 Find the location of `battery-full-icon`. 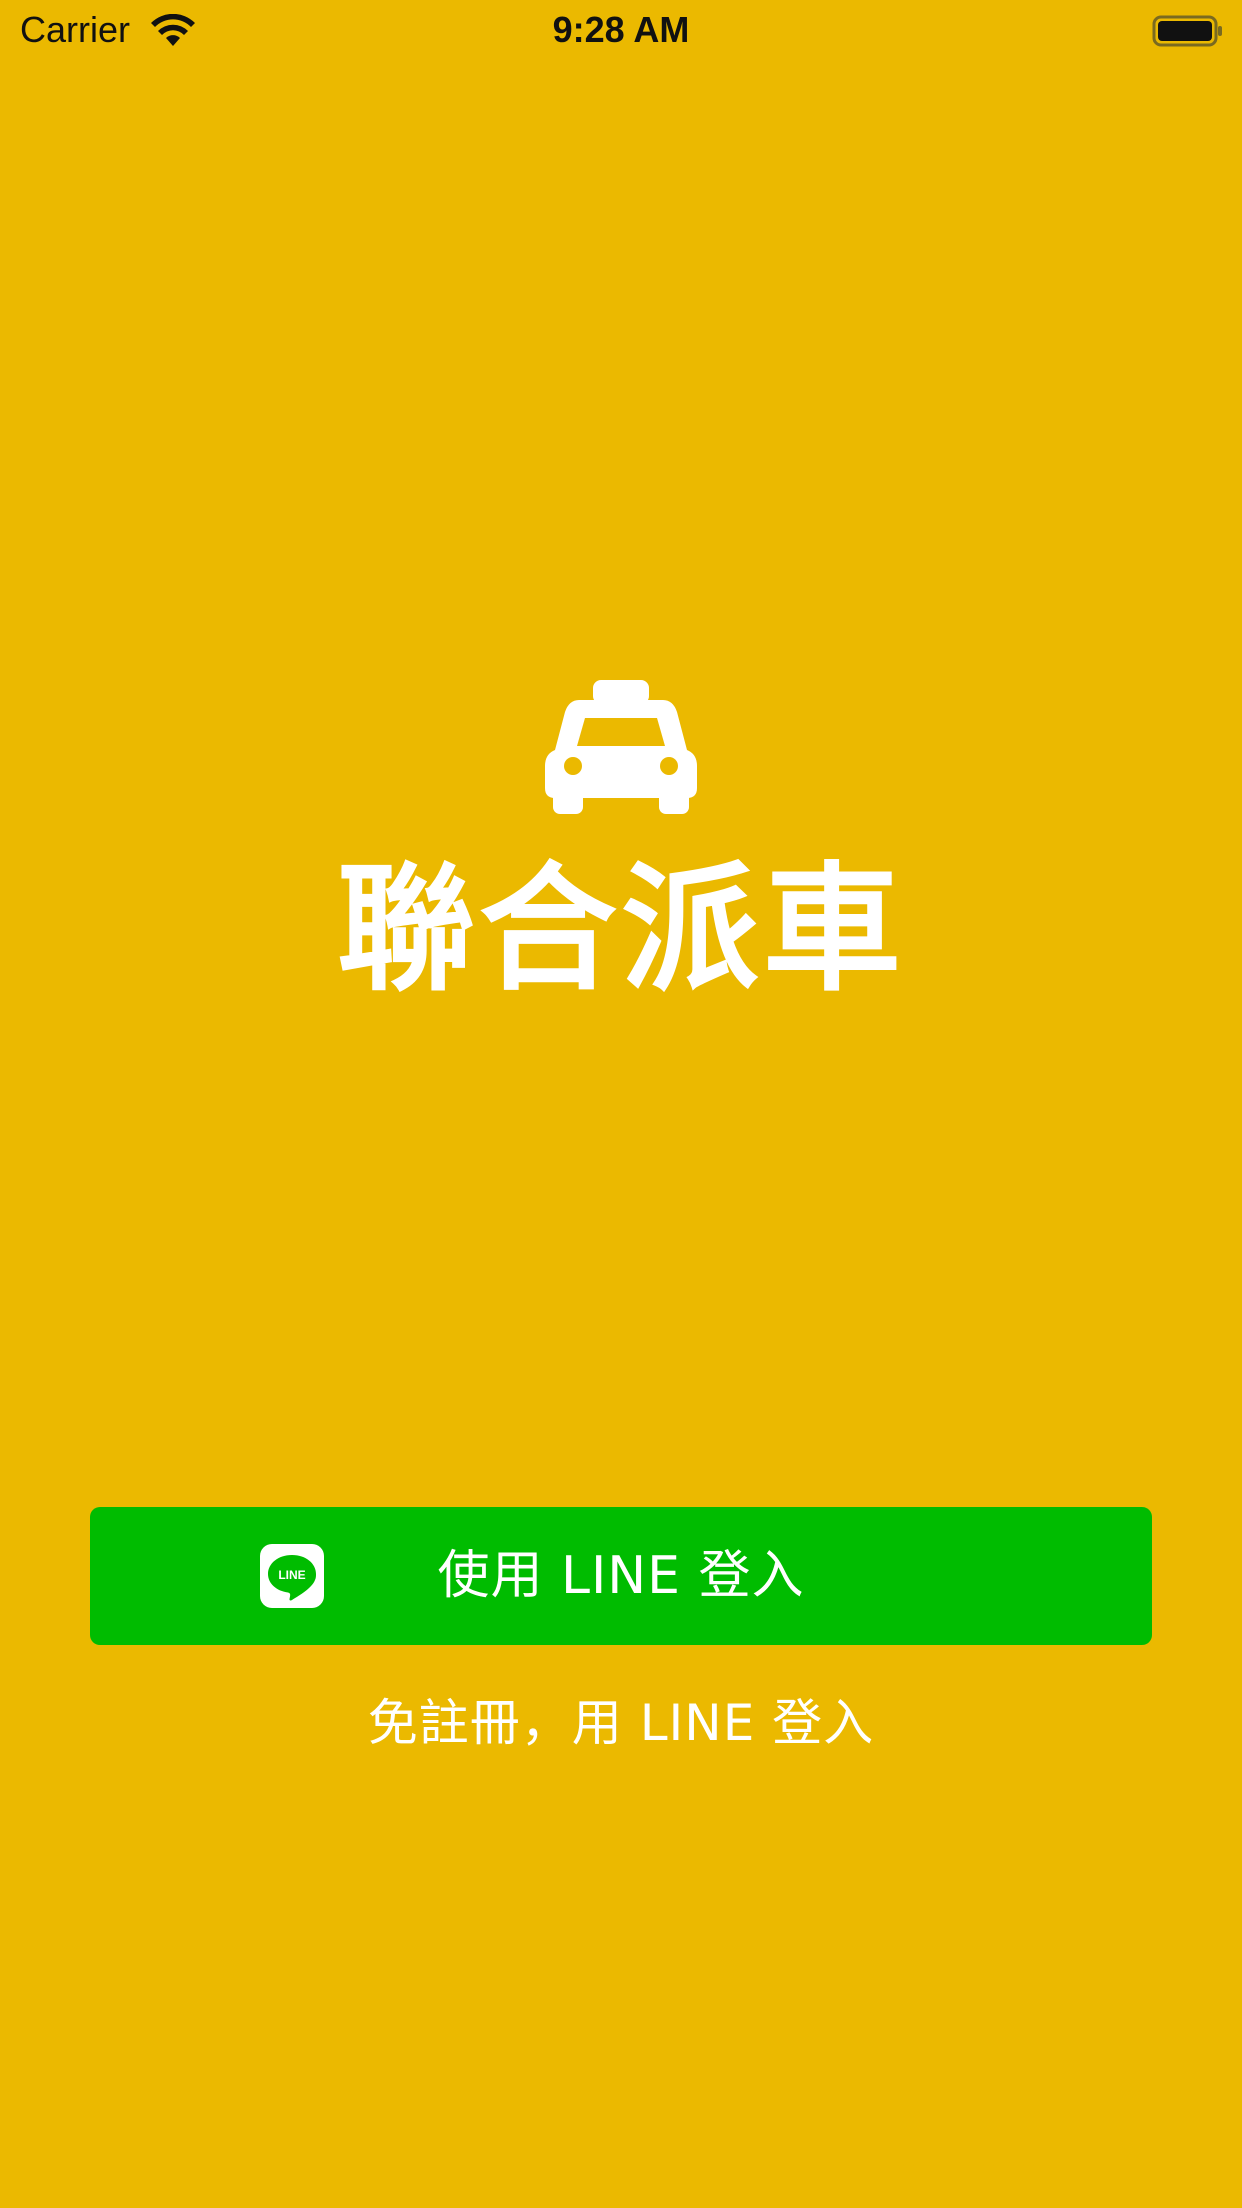

battery-full-icon is located at coordinates (1187, 31).